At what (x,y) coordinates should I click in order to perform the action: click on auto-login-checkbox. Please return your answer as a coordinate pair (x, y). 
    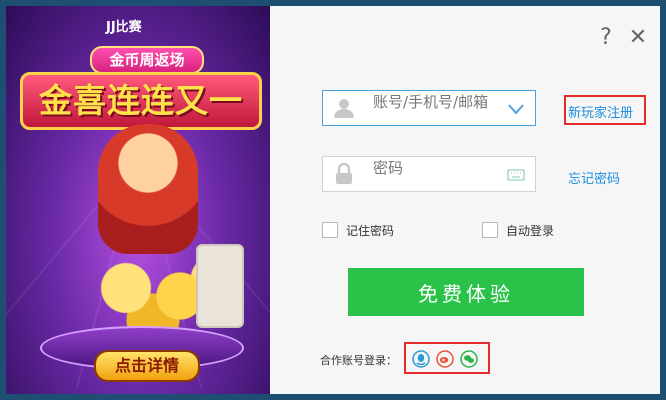
    Looking at the image, I should click on (490, 230).